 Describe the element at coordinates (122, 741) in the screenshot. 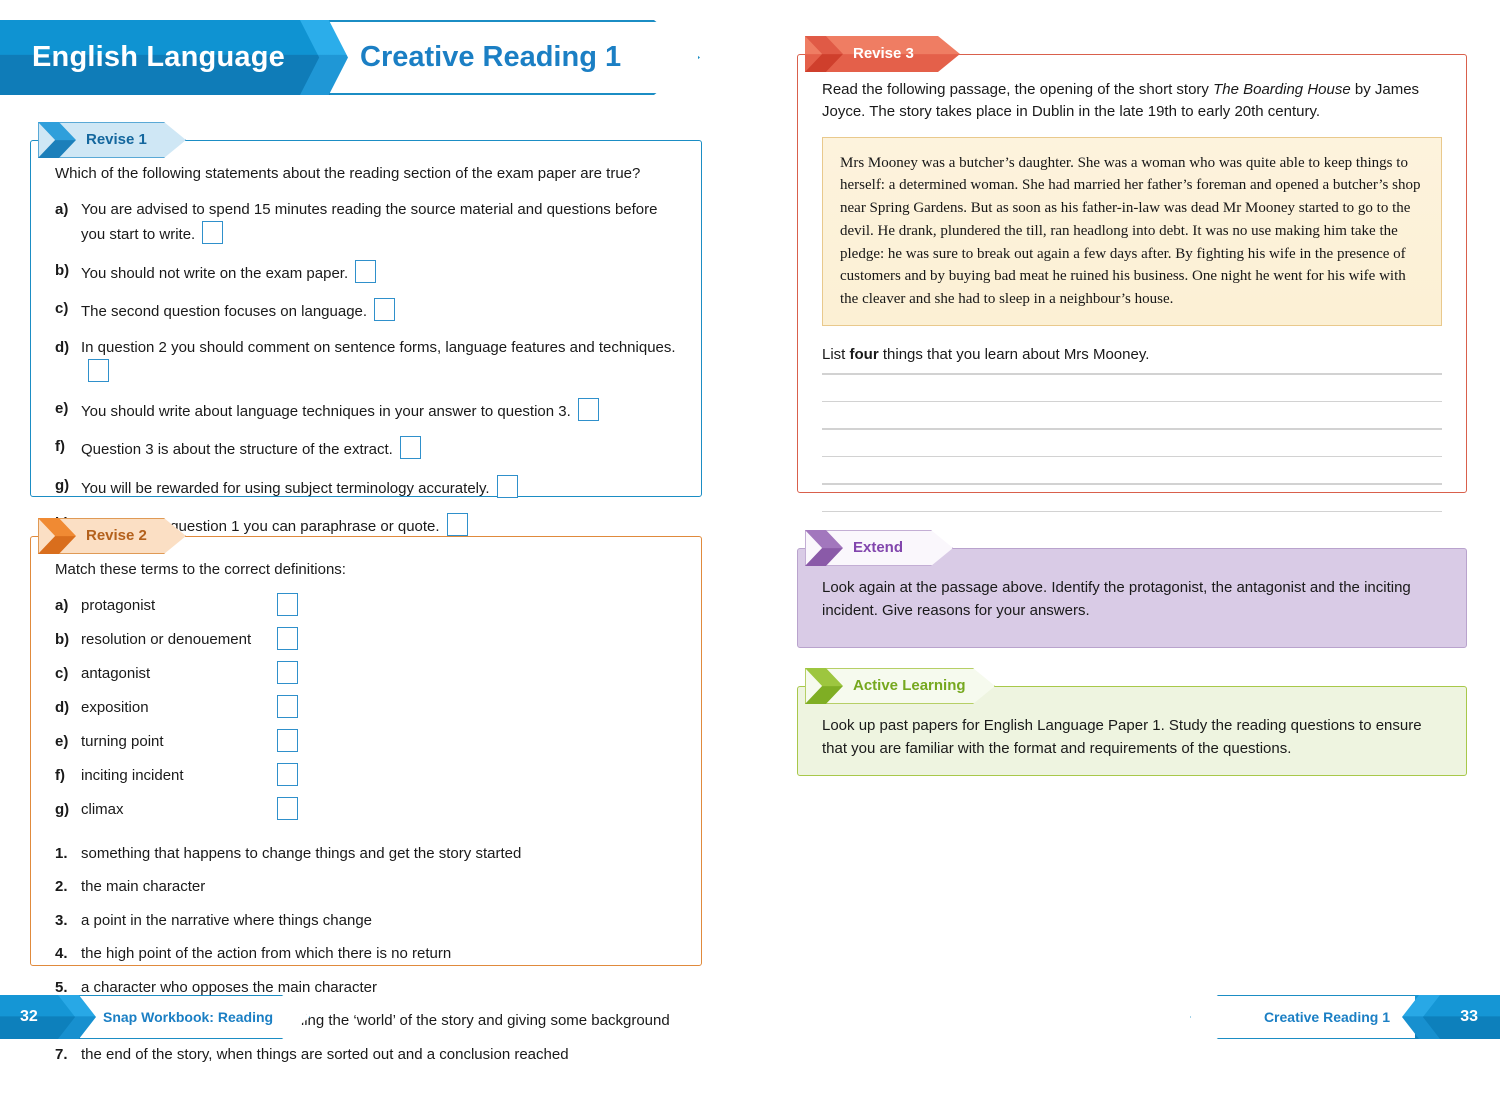

I see `term-text: turning point` at that location.